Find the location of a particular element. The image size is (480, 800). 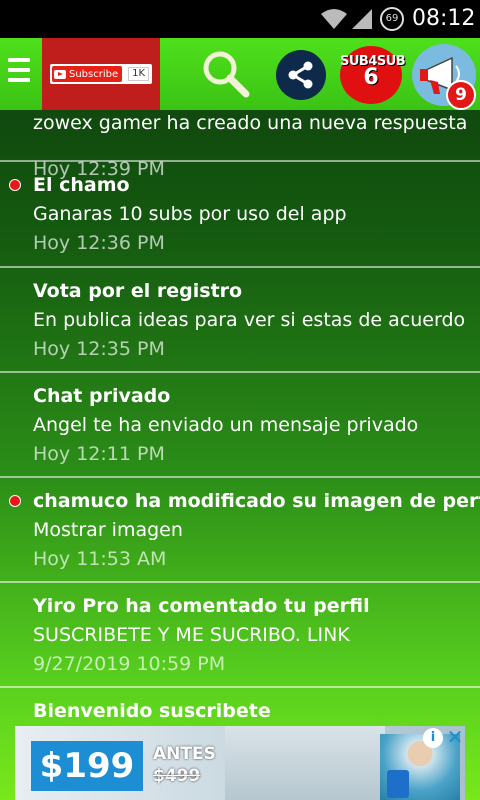

ad-price: $199 is located at coordinates (87, 766).